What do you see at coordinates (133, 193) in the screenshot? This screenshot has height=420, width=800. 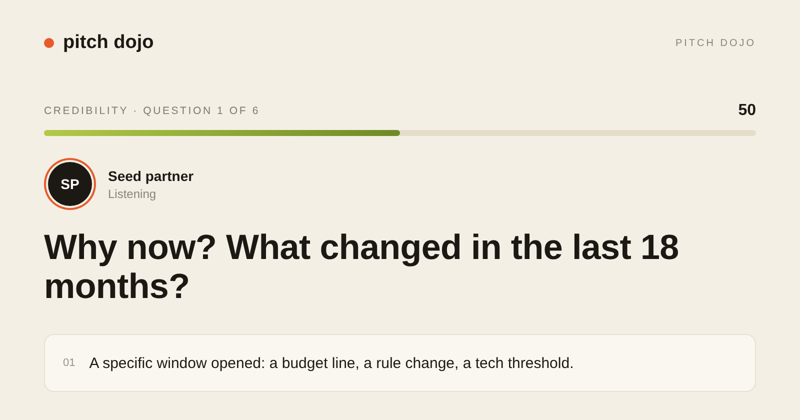 I see `persona-status: Listening` at bounding box center [133, 193].